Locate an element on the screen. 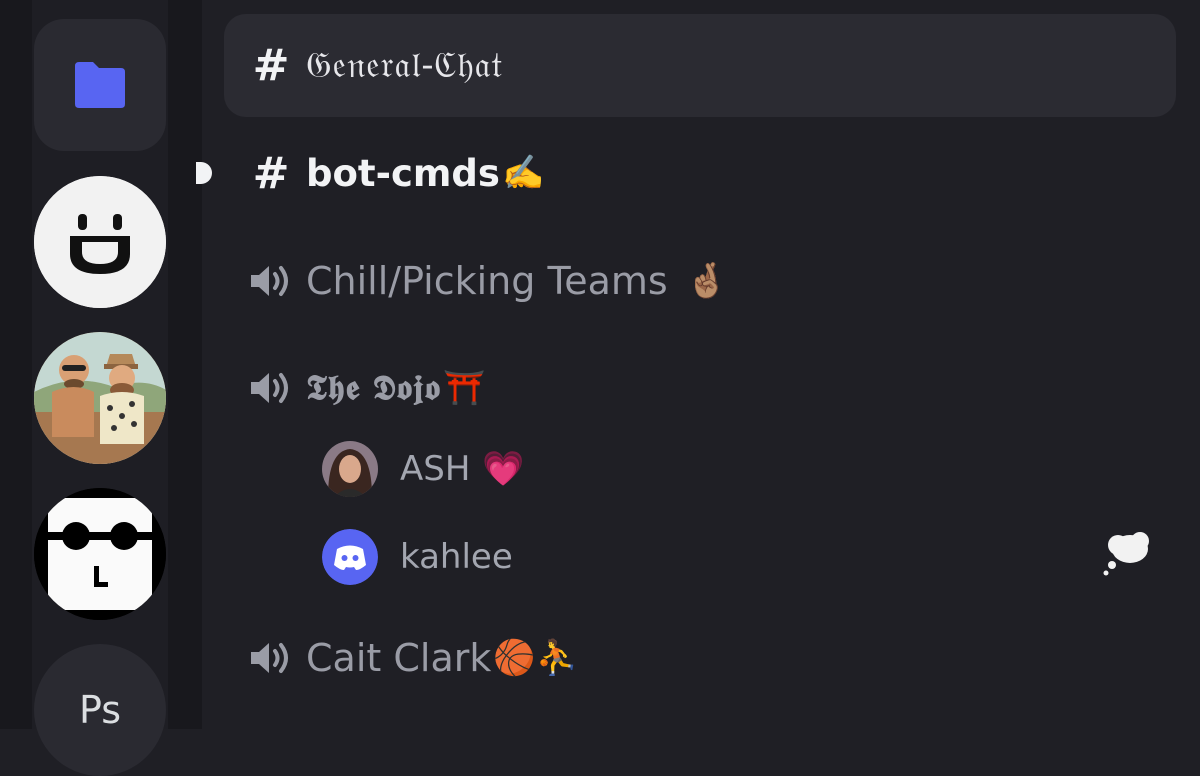 This screenshot has width=1200, height=776. illustrated-avatar is located at coordinates (100, 398).